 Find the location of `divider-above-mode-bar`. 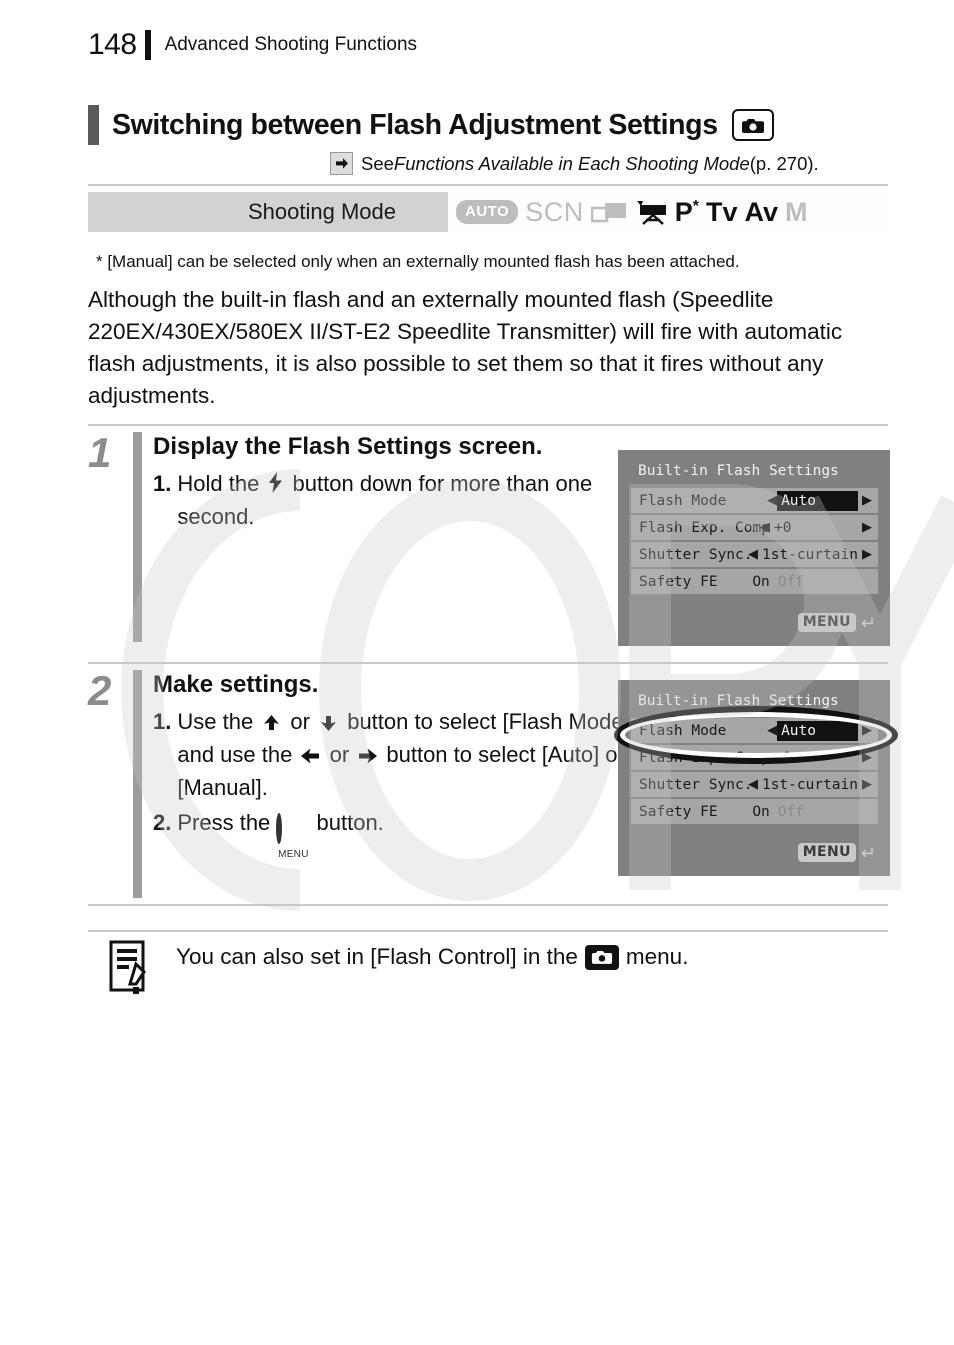

divider-above-mode-bar is located at coordinates (488, 185).